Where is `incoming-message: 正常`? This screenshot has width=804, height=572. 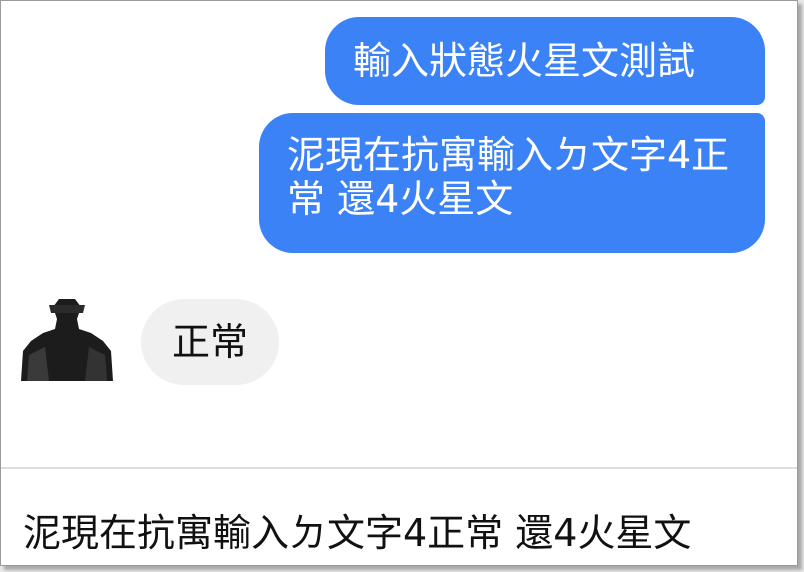 incoming-message: 正常 is located at coordinates (210, 342).